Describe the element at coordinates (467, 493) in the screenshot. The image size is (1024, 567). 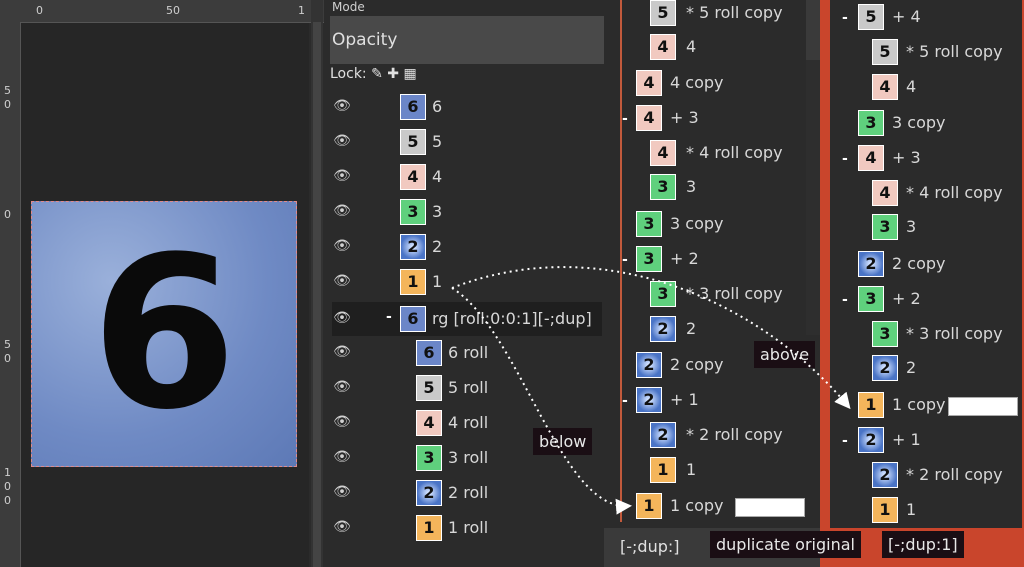
I see `layer-row: 👁 2 2 roll` at that location.